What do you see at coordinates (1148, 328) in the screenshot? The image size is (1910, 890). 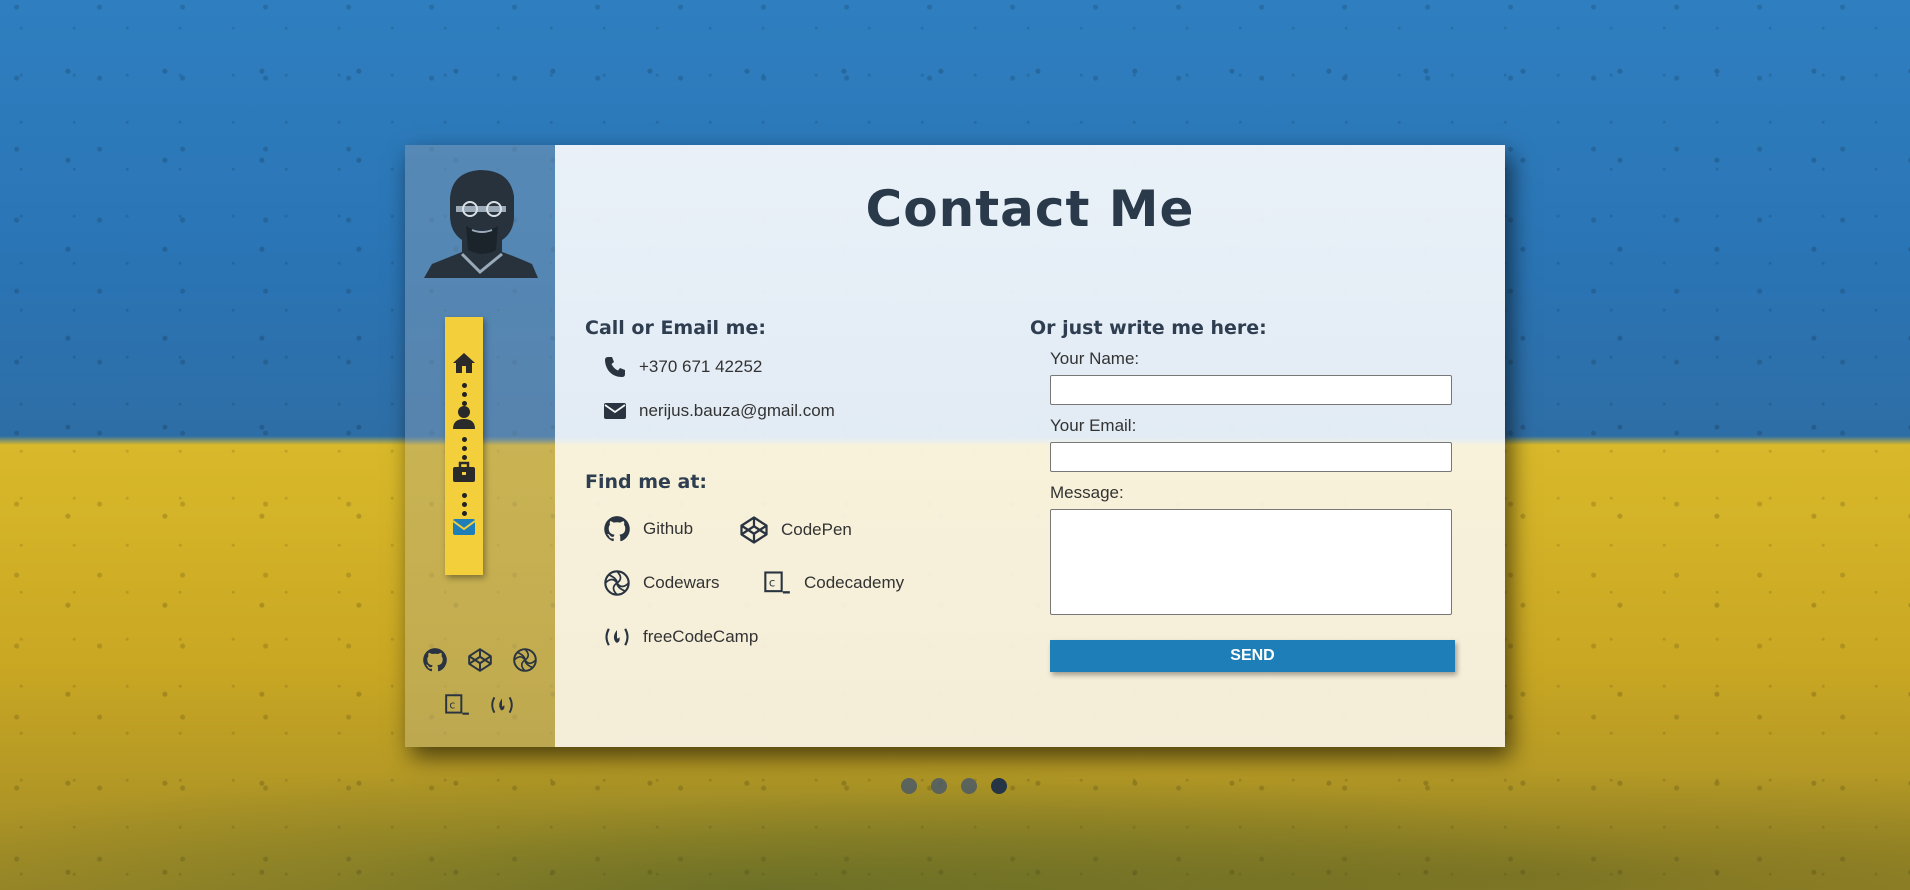 I see `form-heading: Or just write me here:` at bounding box center [1148, 328].